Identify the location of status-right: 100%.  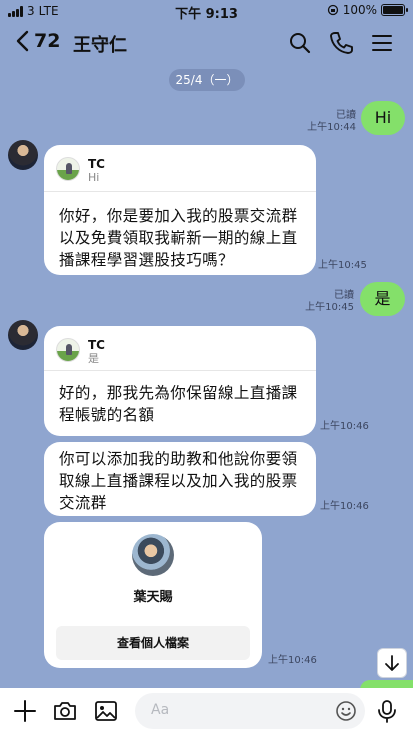
(367, 10).